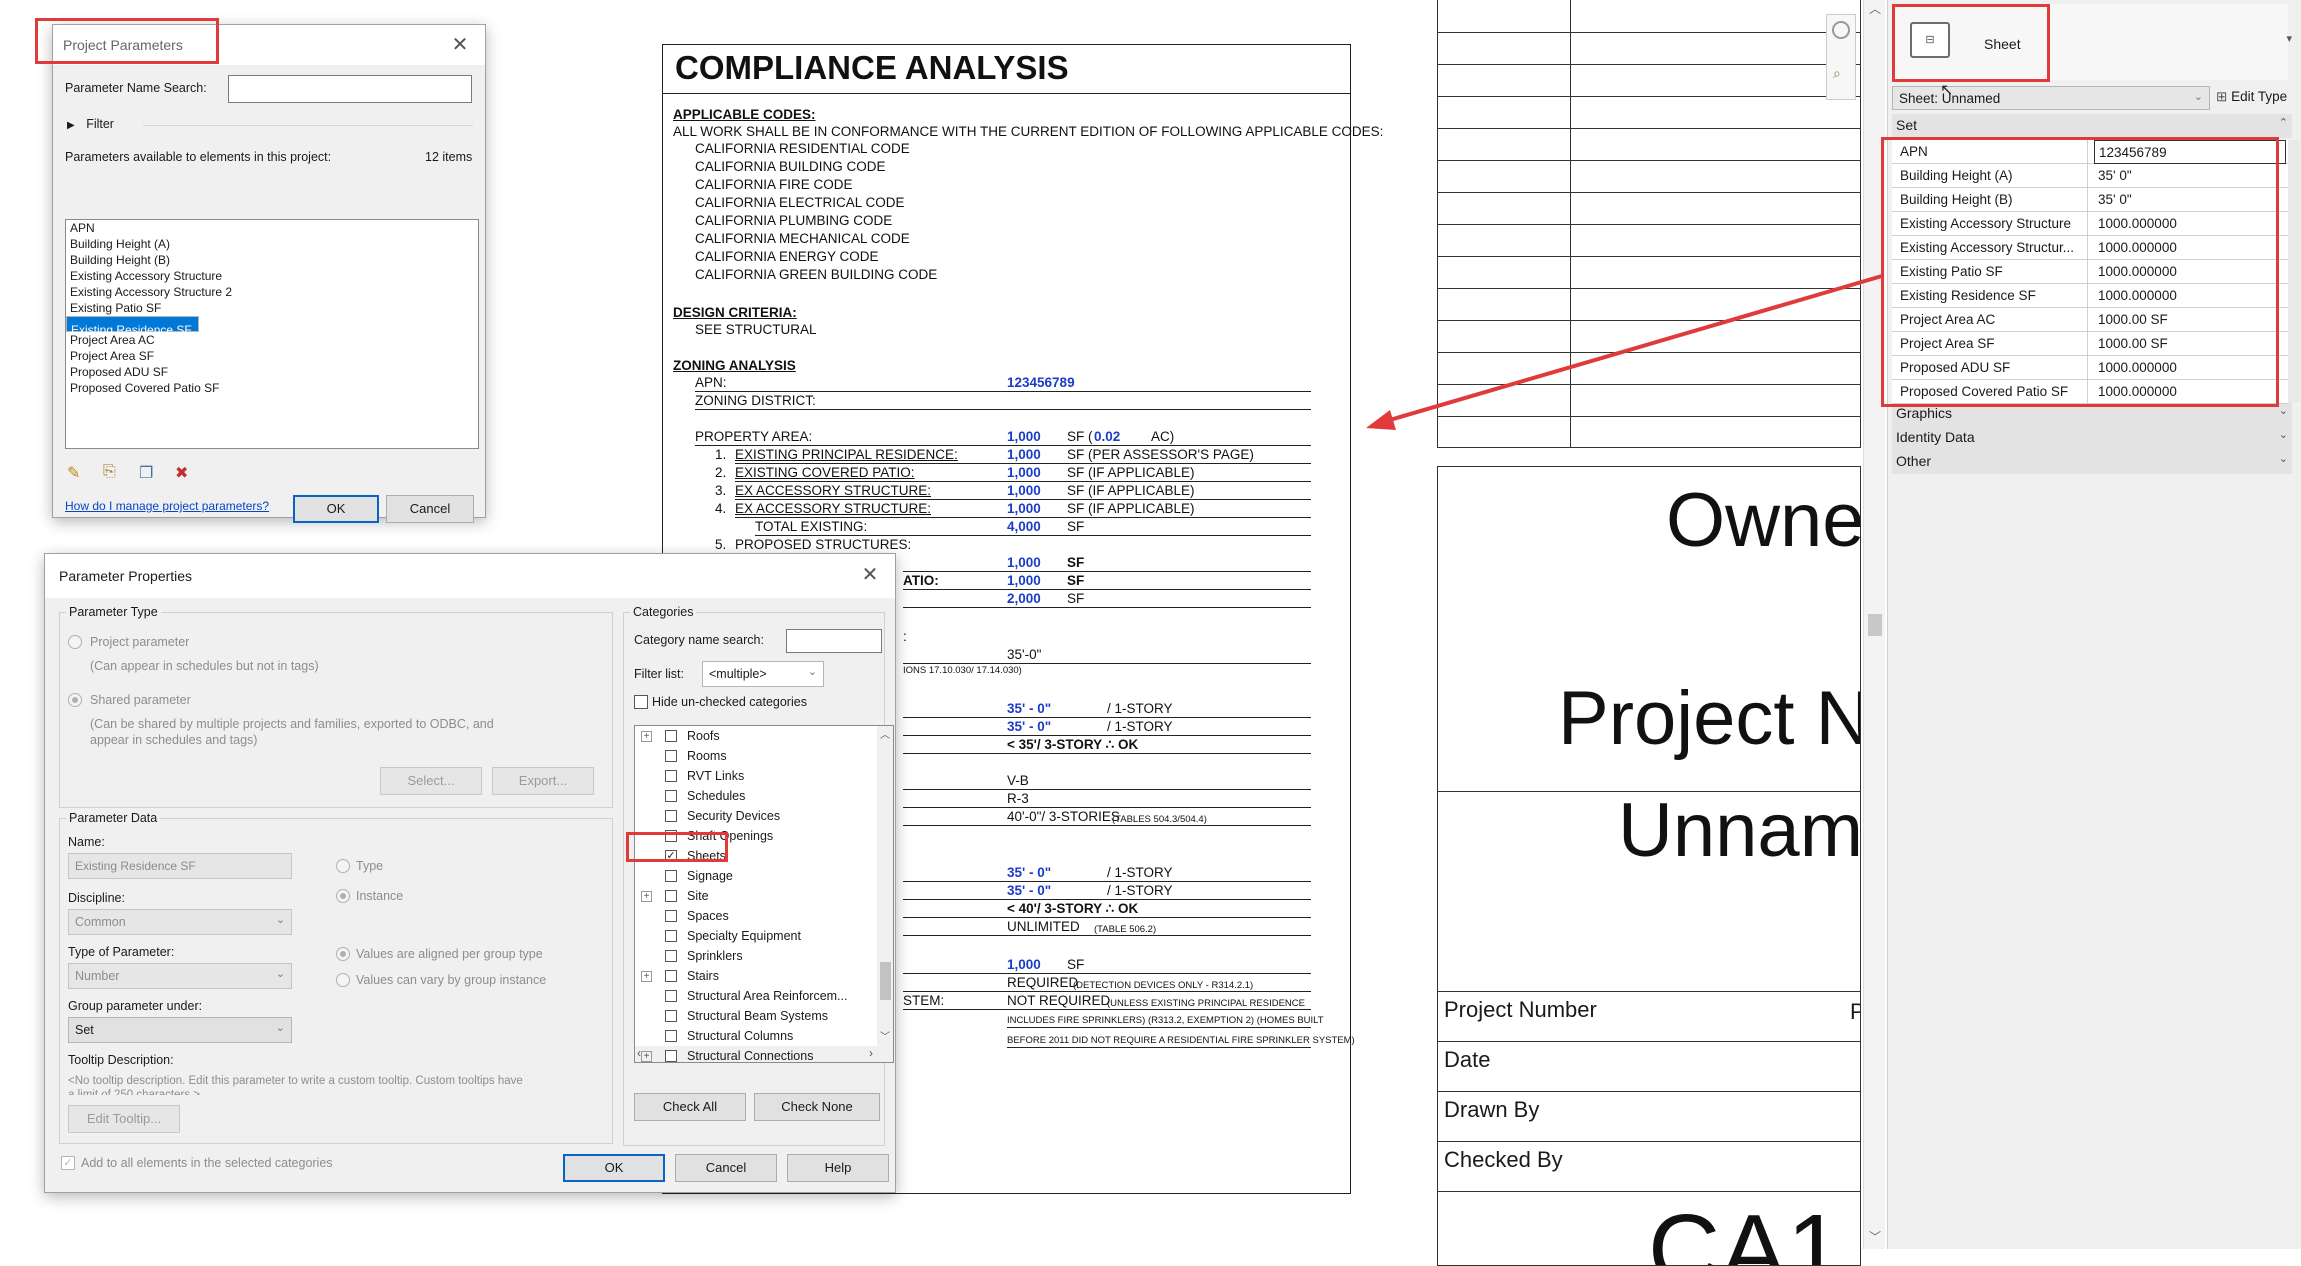  I want to click on category-search-input, so click(834, 641).